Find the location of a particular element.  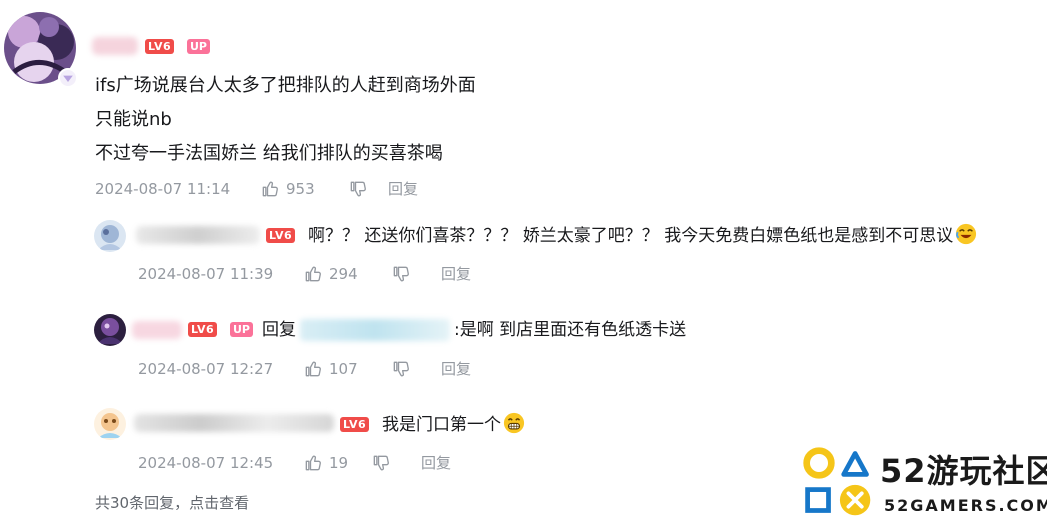

reply-text: 回复 :是啊 到店里面还有色纸透卡送 is located at coordinates (474, 330).